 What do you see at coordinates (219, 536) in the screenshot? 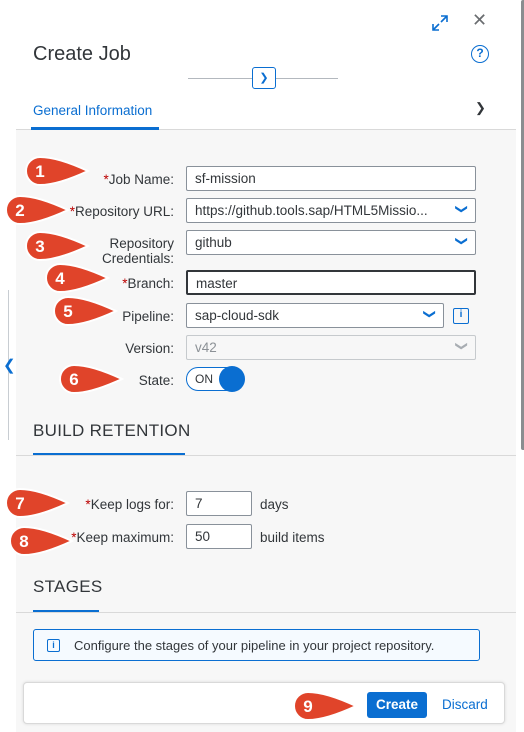
I see `keep-maximum-input: 50` at bounding box center [219, 536].